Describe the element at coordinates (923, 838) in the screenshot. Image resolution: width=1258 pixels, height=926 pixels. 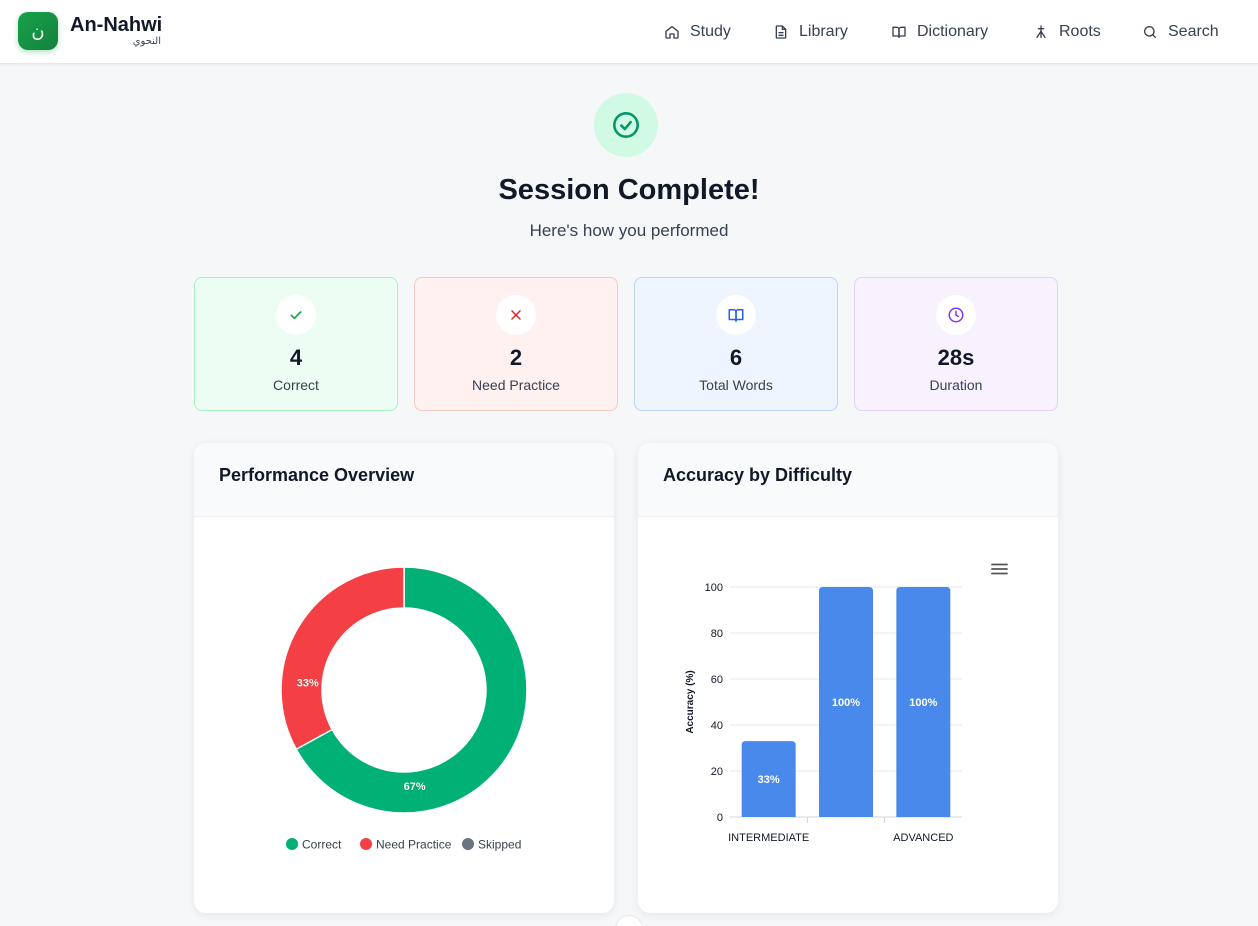
I see `x-tick-label: ADVANCED` at that location.